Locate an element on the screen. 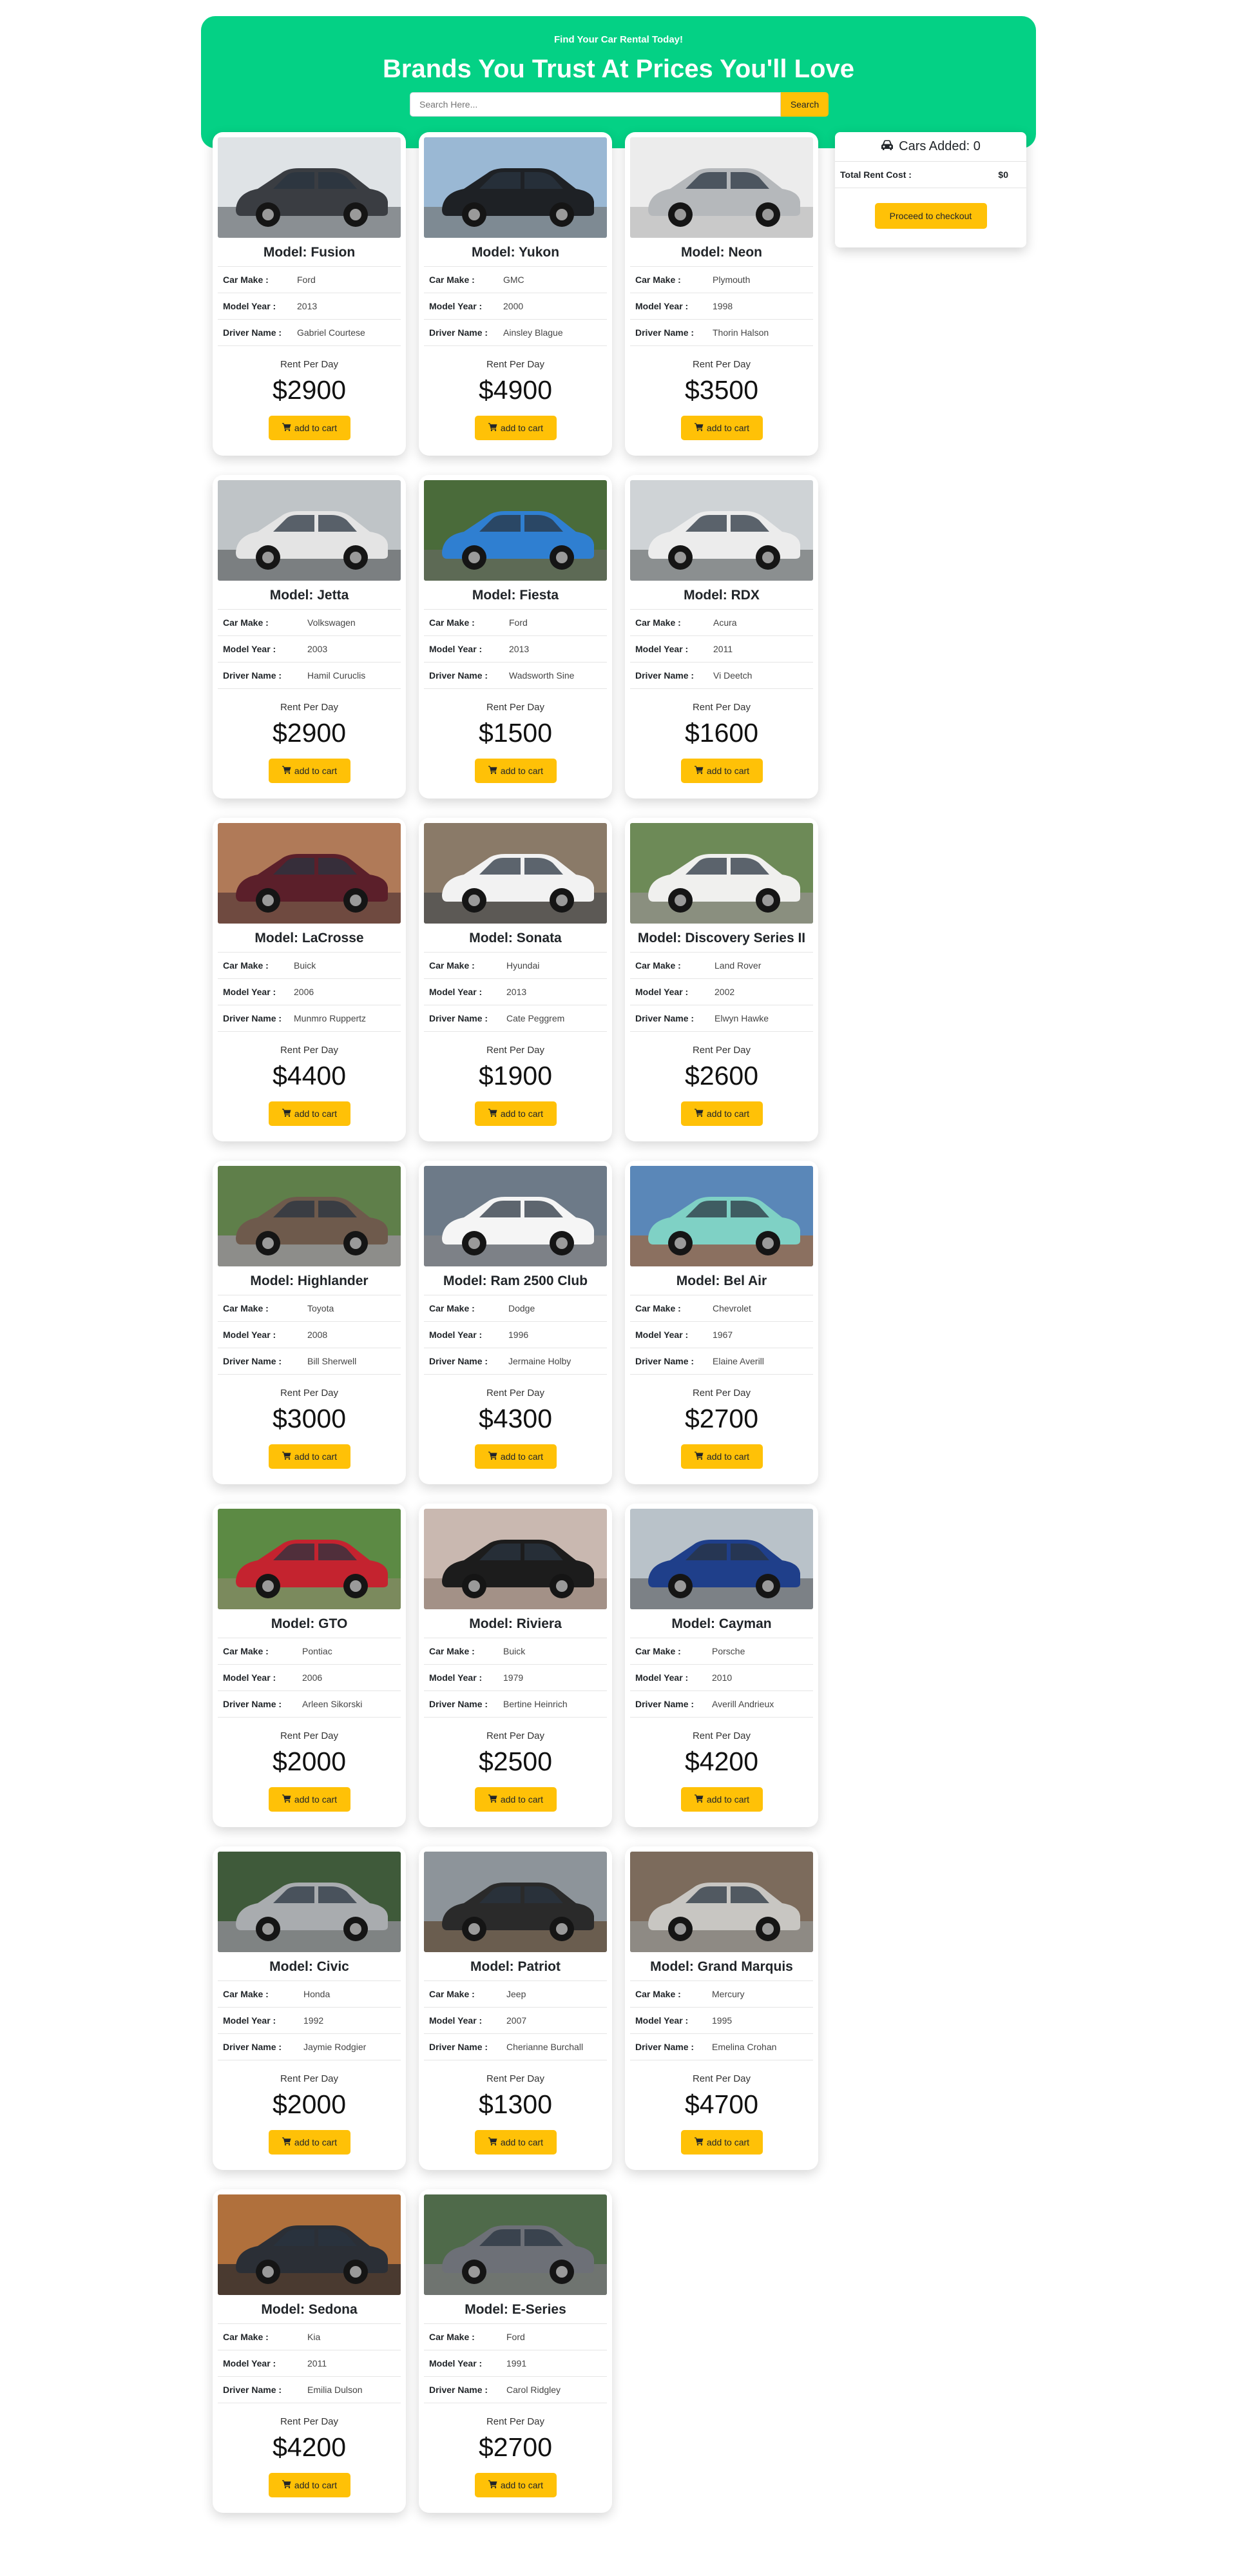  car-model-title: Model: Bel Air is located at coordinates (721, 1280).